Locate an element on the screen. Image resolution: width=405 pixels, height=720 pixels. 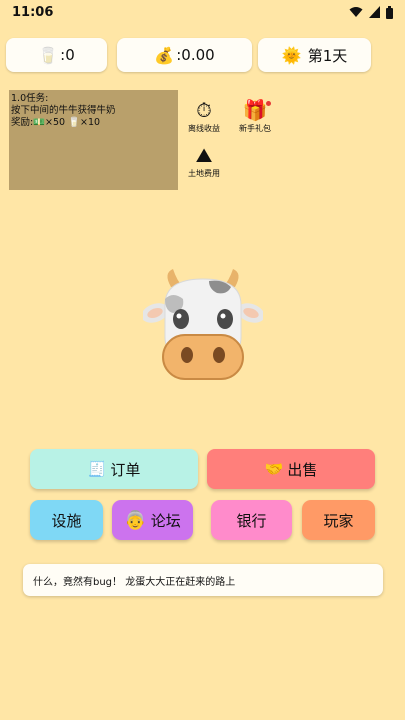
task-reward: 奖励:💵×50 🥛×10 is located at coordinates (93, 123).